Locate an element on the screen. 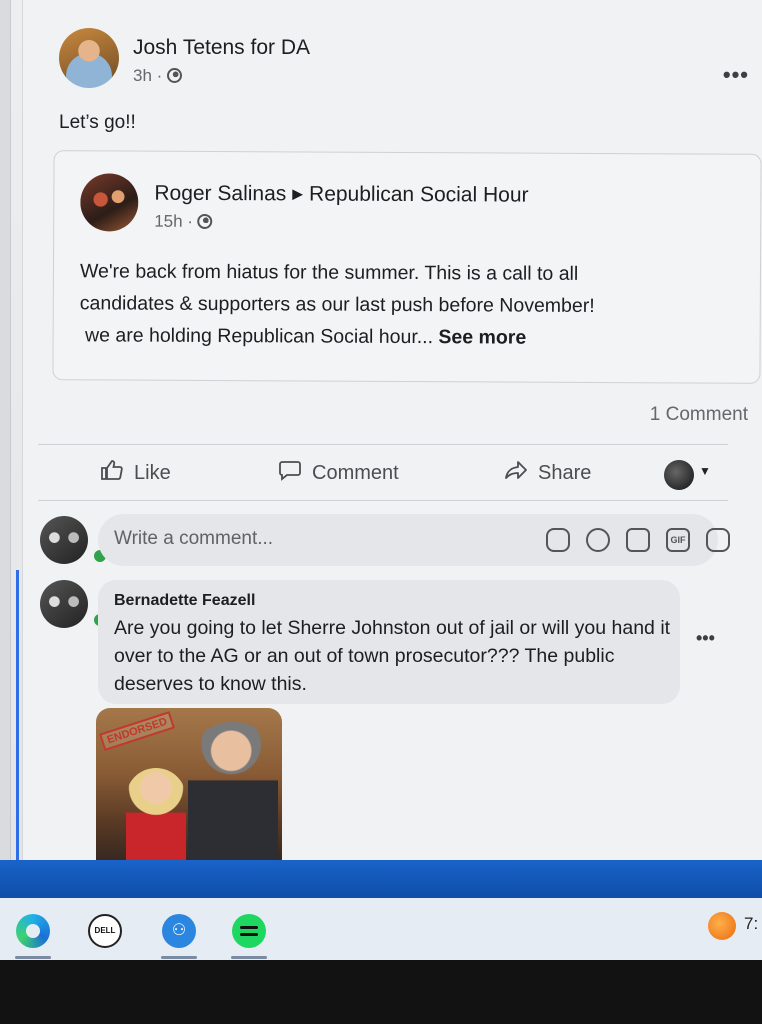 This screenshot has width=762, height=1024. dell-icon: DELL is located at coordinates (105, 931).